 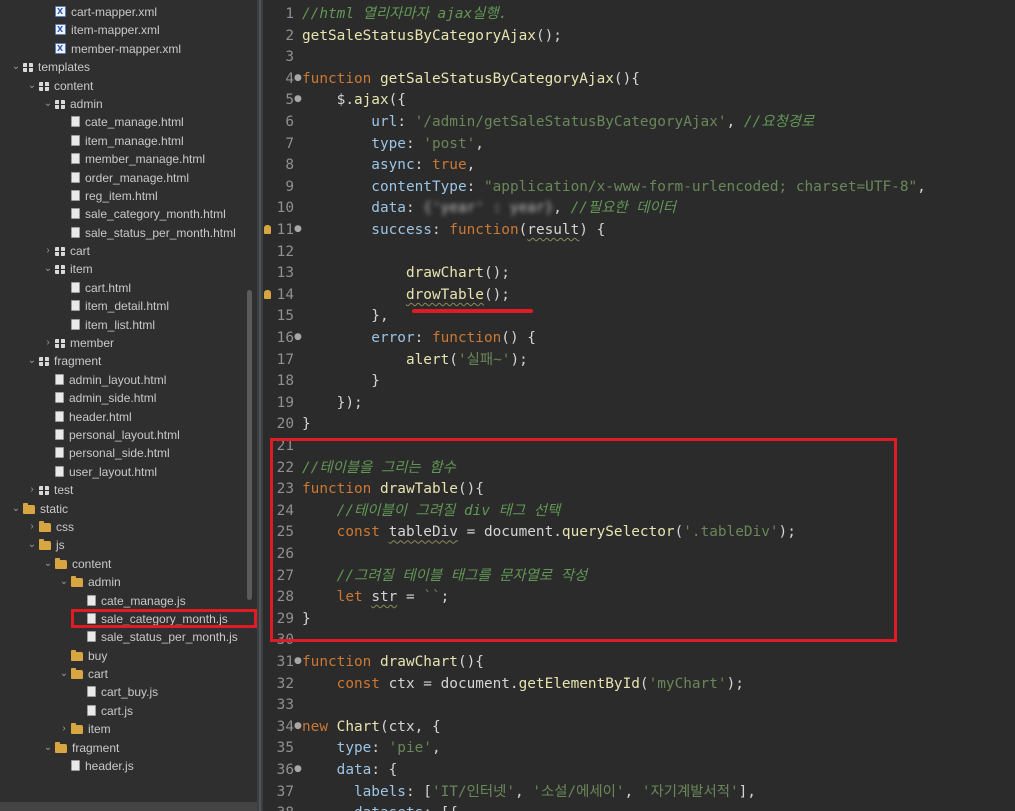 What do you see at coordinates (128, 49) in the screenshot?
I see `tree-file: member-mapper.xml` at bounding box center [128, 49].